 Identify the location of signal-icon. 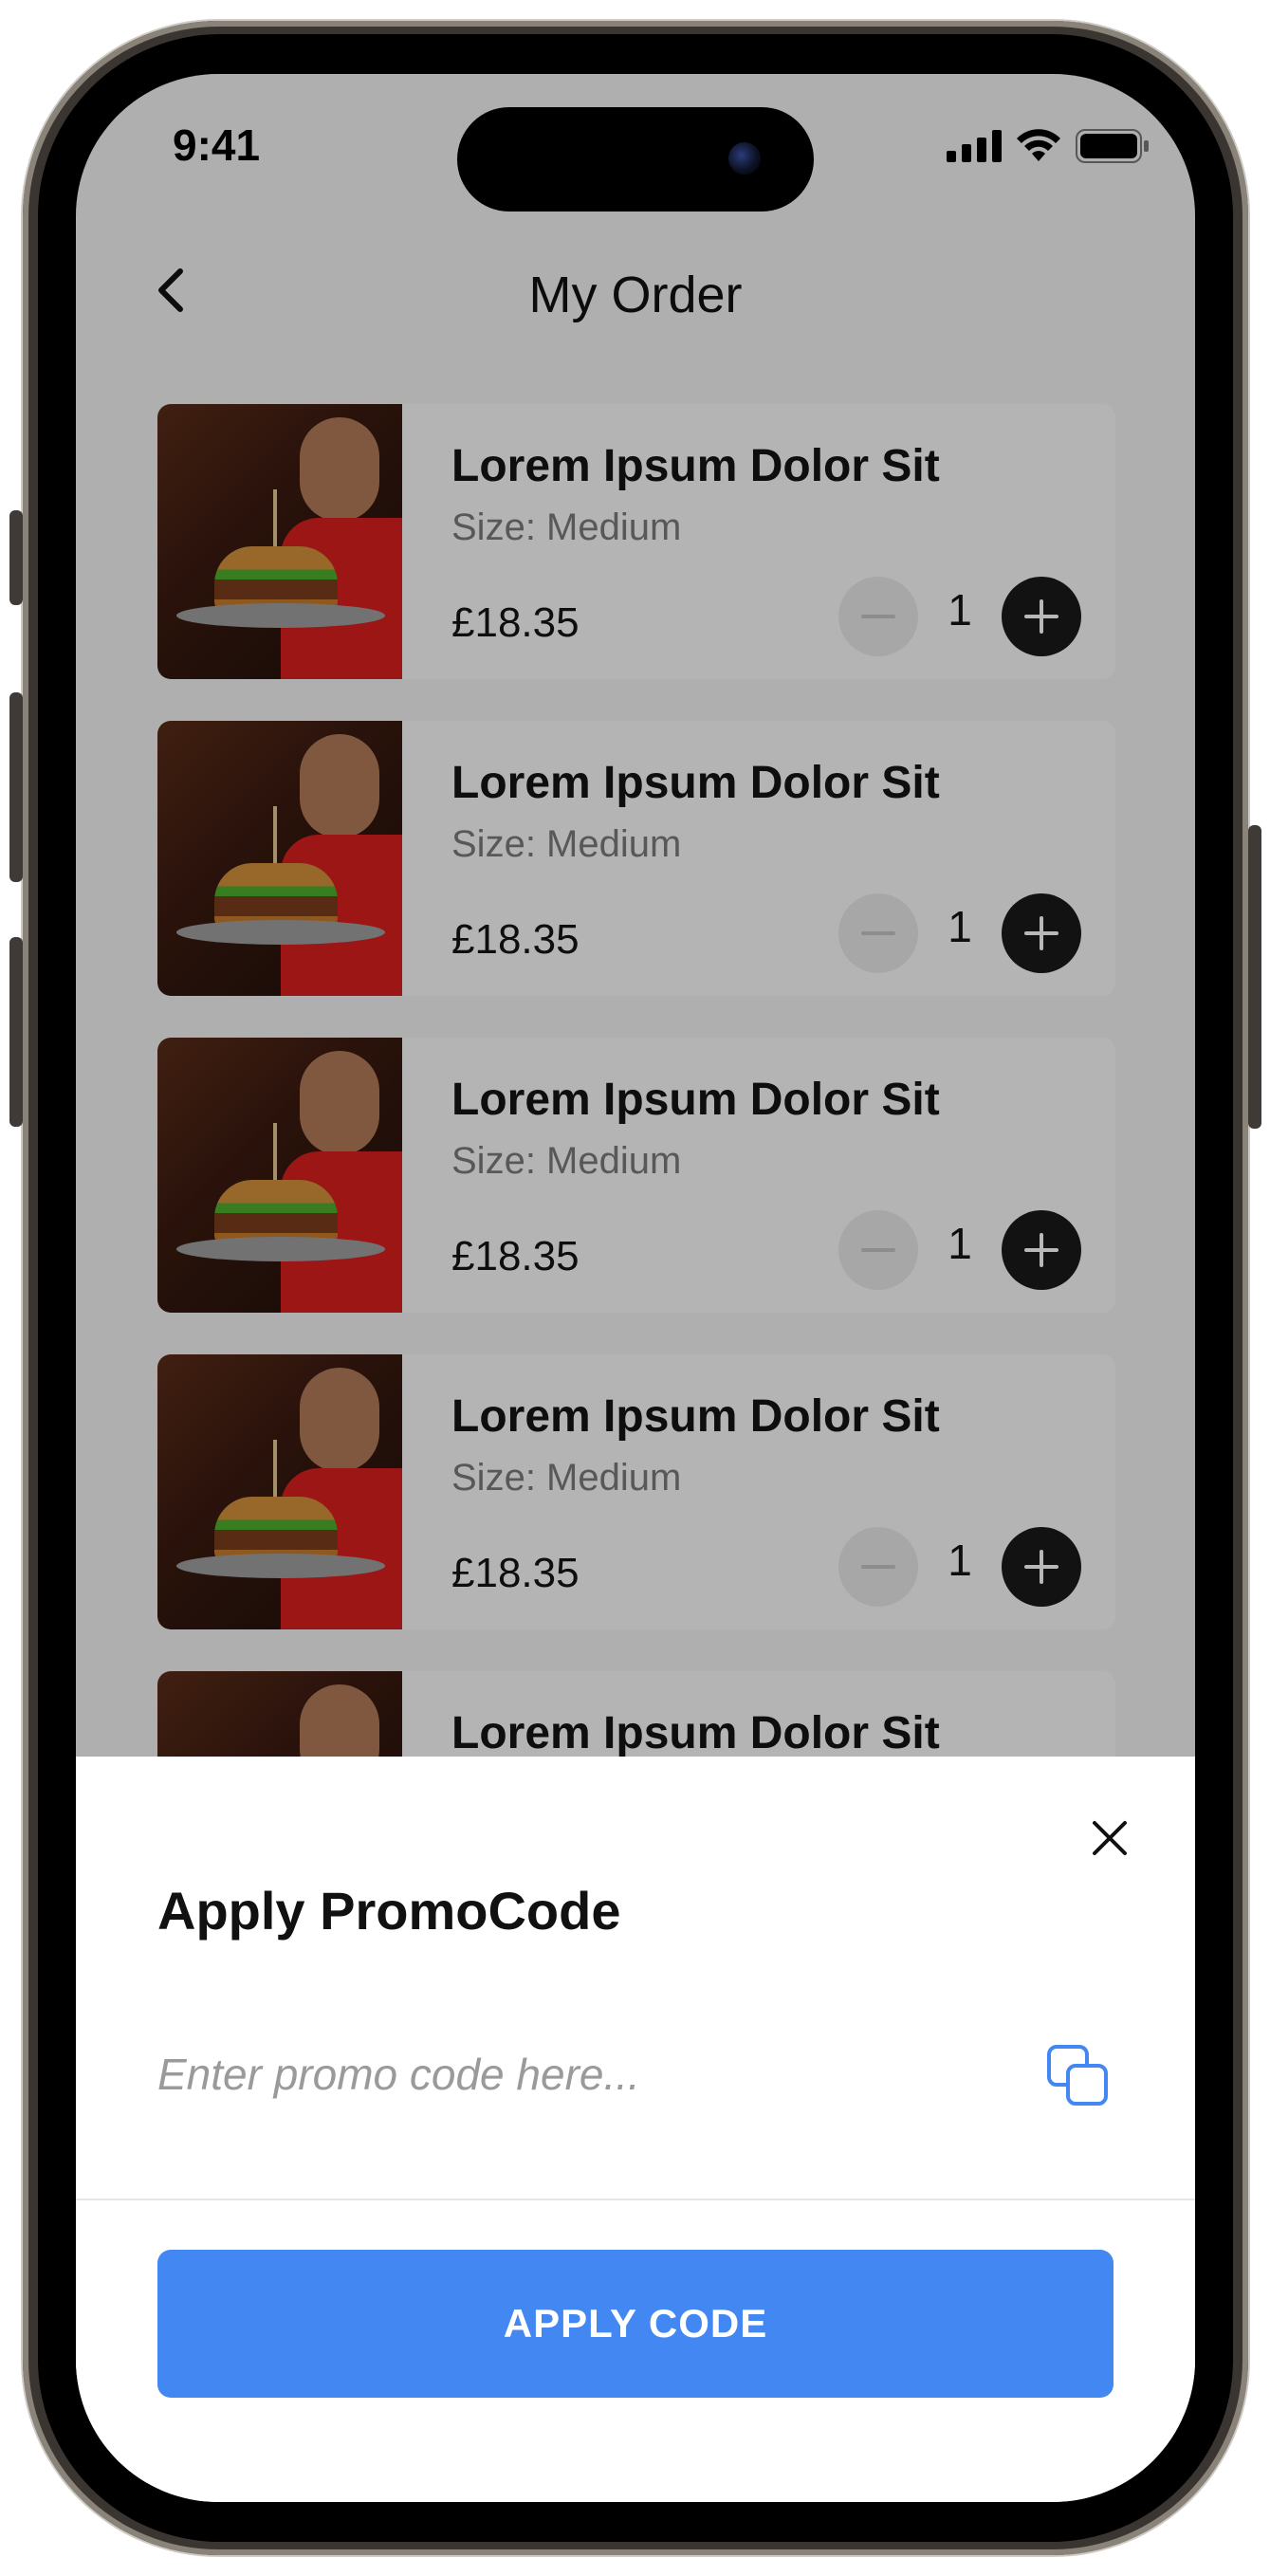
(974, 146).